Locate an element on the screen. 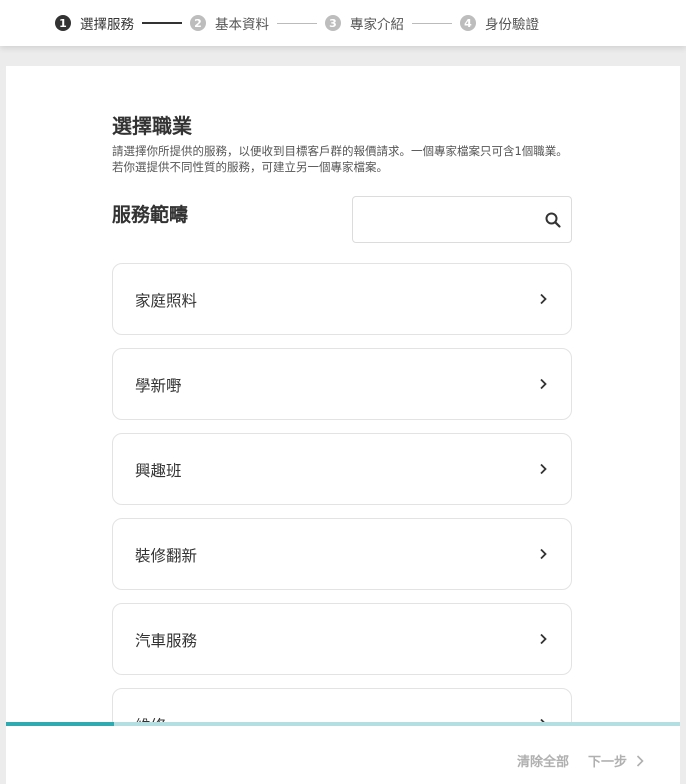  category-label: 維修 is located at coordinates (150, 718).